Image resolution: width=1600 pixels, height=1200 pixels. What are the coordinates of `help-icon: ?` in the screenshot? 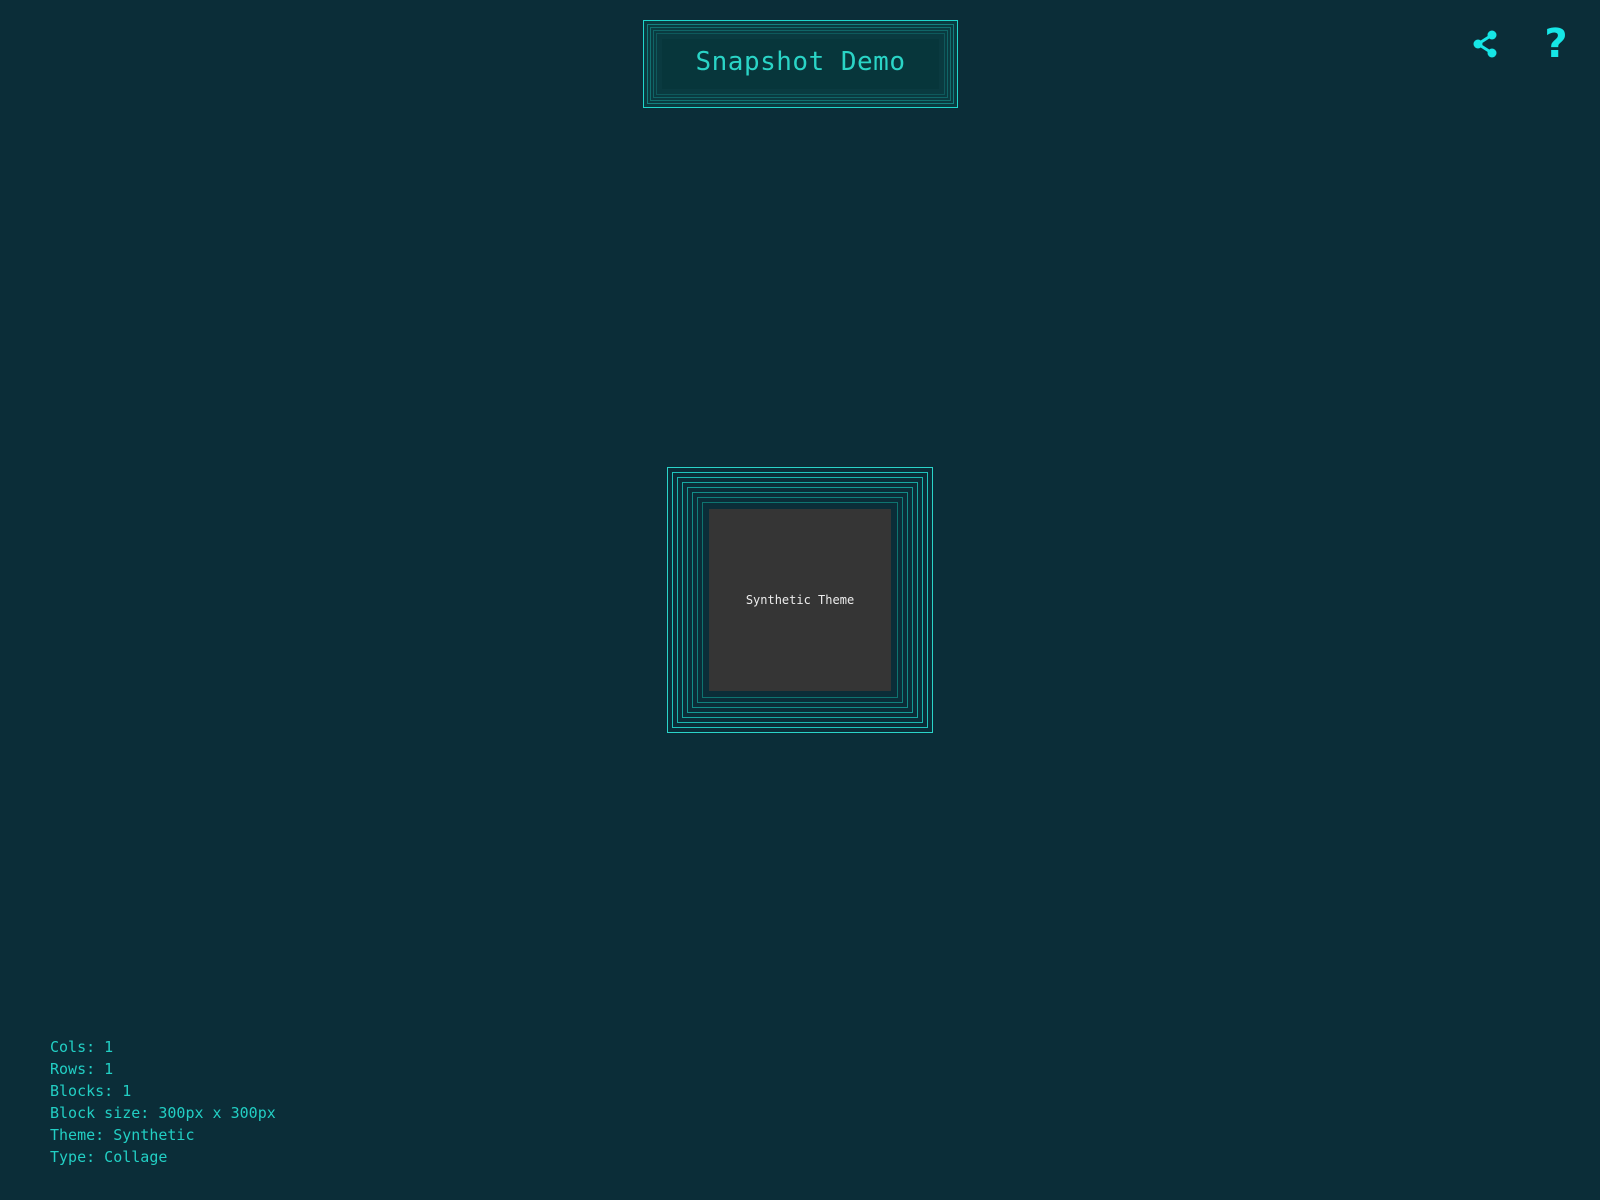 It's located at (1556, 44).